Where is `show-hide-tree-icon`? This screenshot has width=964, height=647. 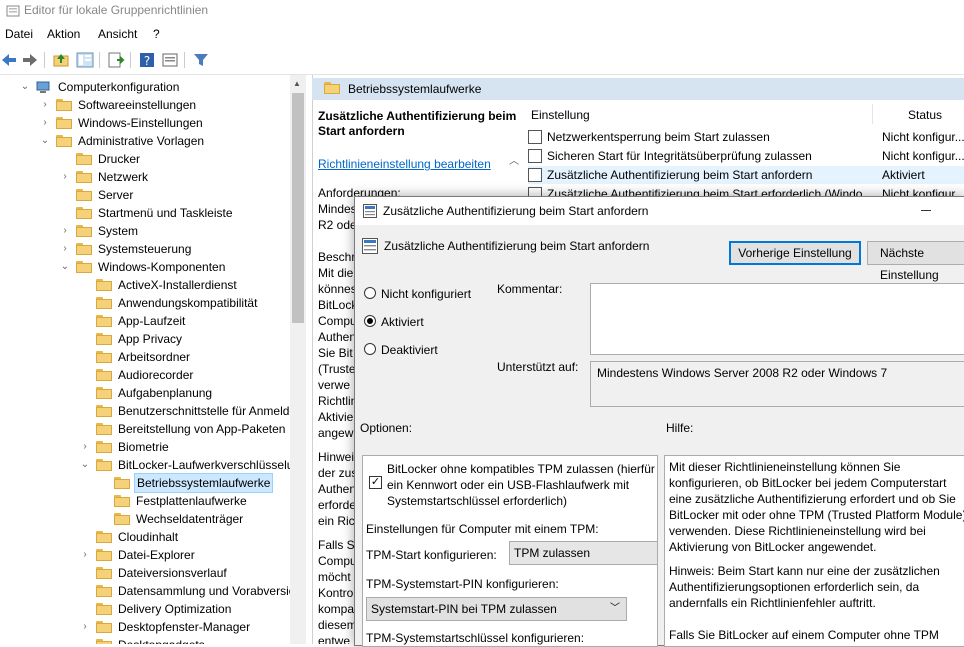
show-hide-tree-icon is located at coordinates (85, 60).